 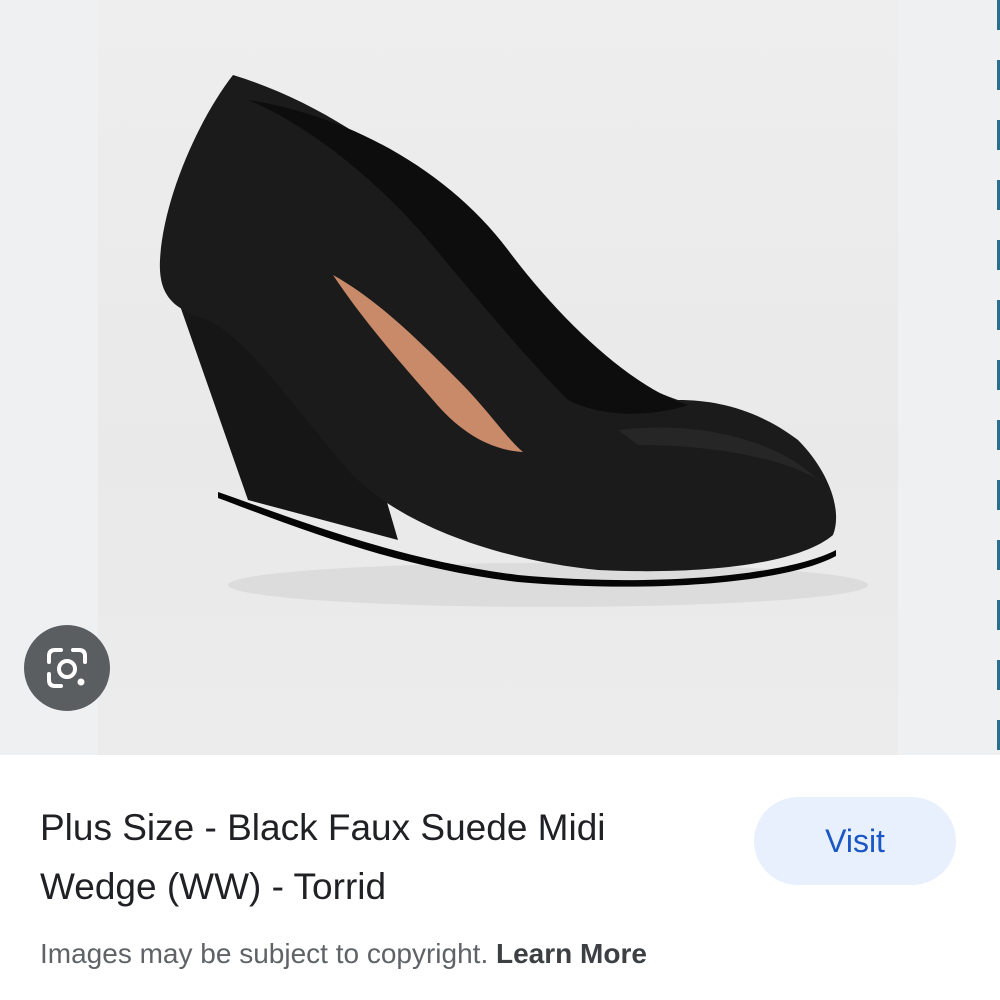 I want to click on visit-button: Visit, so click(x=855, y=841).